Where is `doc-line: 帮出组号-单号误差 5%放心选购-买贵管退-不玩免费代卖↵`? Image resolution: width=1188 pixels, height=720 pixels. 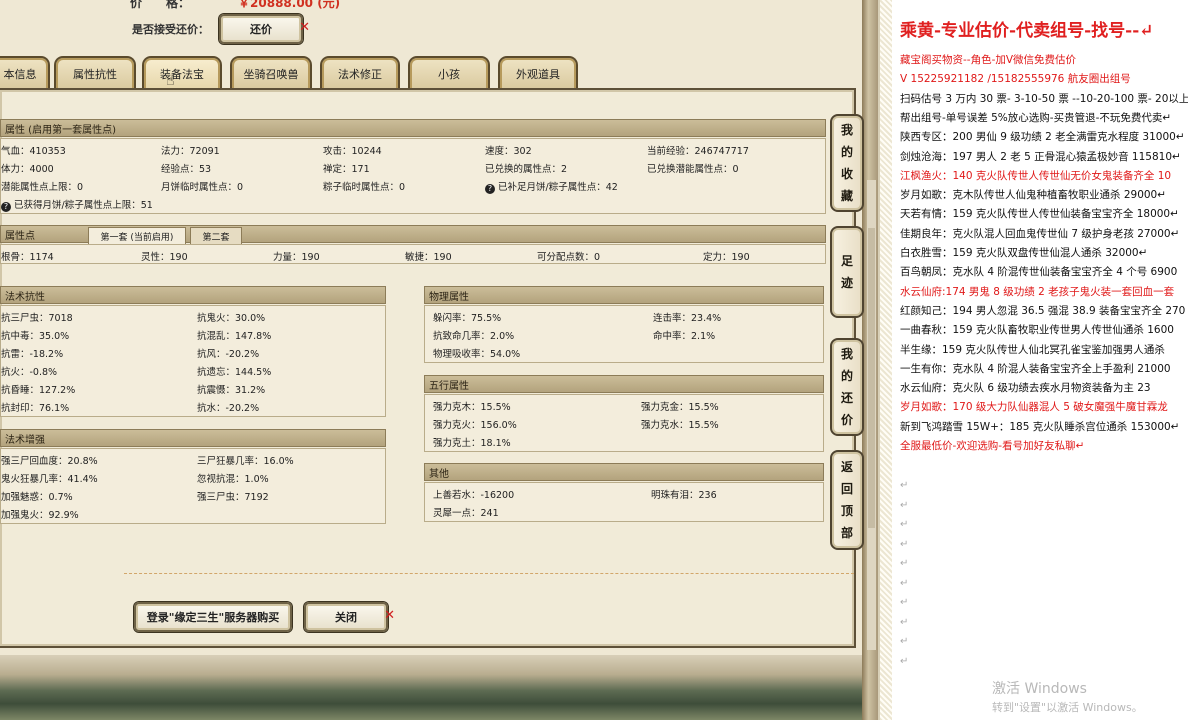
doc-line: 帮出组号-单号误差 5%放心选购-买贵管退-不玩免费代卖↵ is located at coordinates (1036, 117).